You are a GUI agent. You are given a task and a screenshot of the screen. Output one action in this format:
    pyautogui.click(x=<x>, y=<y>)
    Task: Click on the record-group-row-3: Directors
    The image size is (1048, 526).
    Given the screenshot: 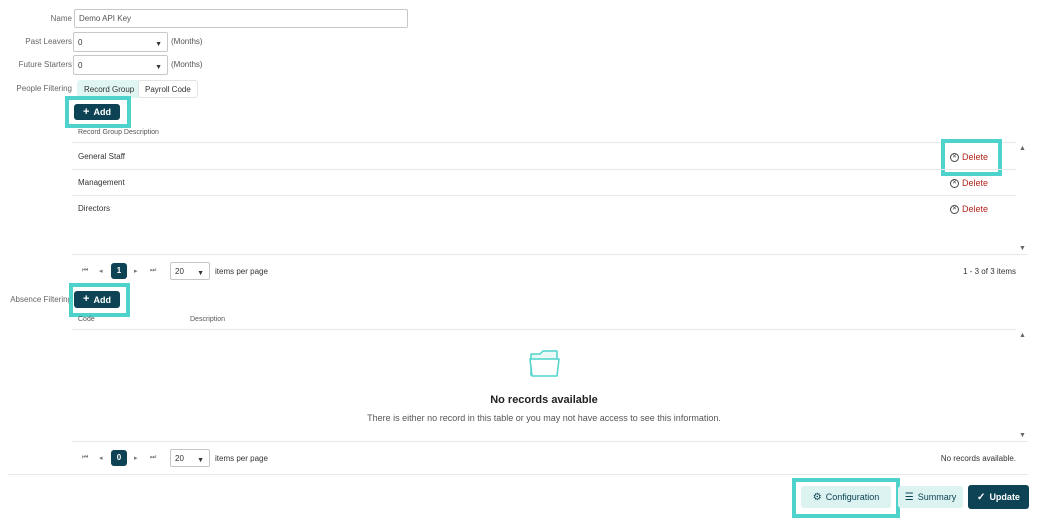 What is the action you would take?
    pyautogui.click(x=94, y=208)
    